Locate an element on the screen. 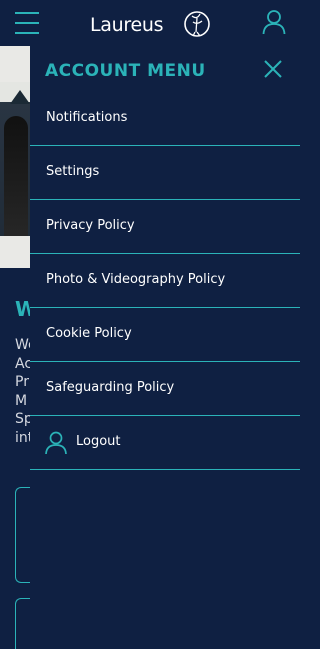  laureus-logo: Laureus is located at coordinates (150, 24).